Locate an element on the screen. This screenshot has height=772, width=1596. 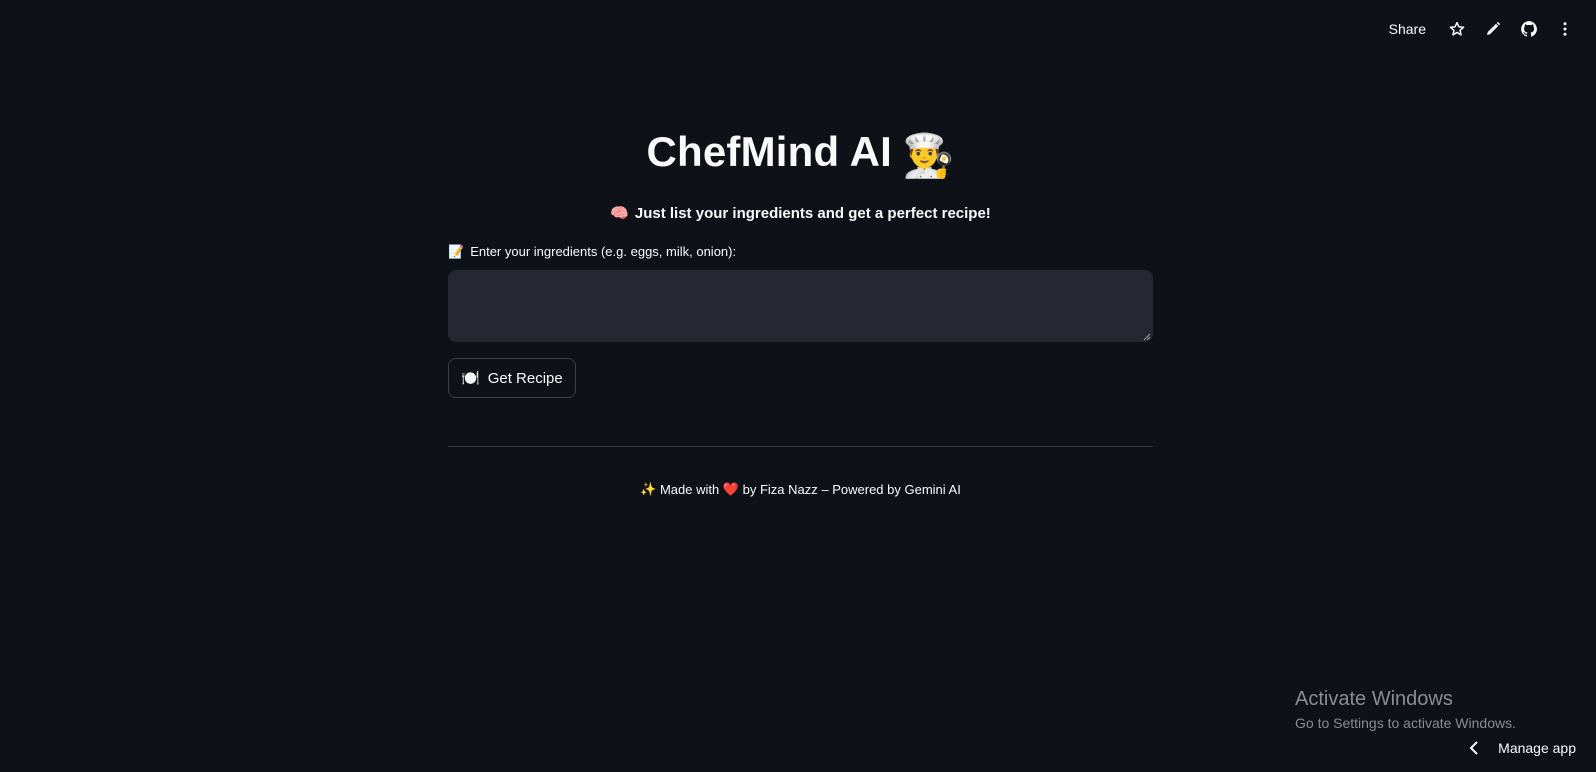
manage-app-button: Manage app is located at coordinates (1522, 748).